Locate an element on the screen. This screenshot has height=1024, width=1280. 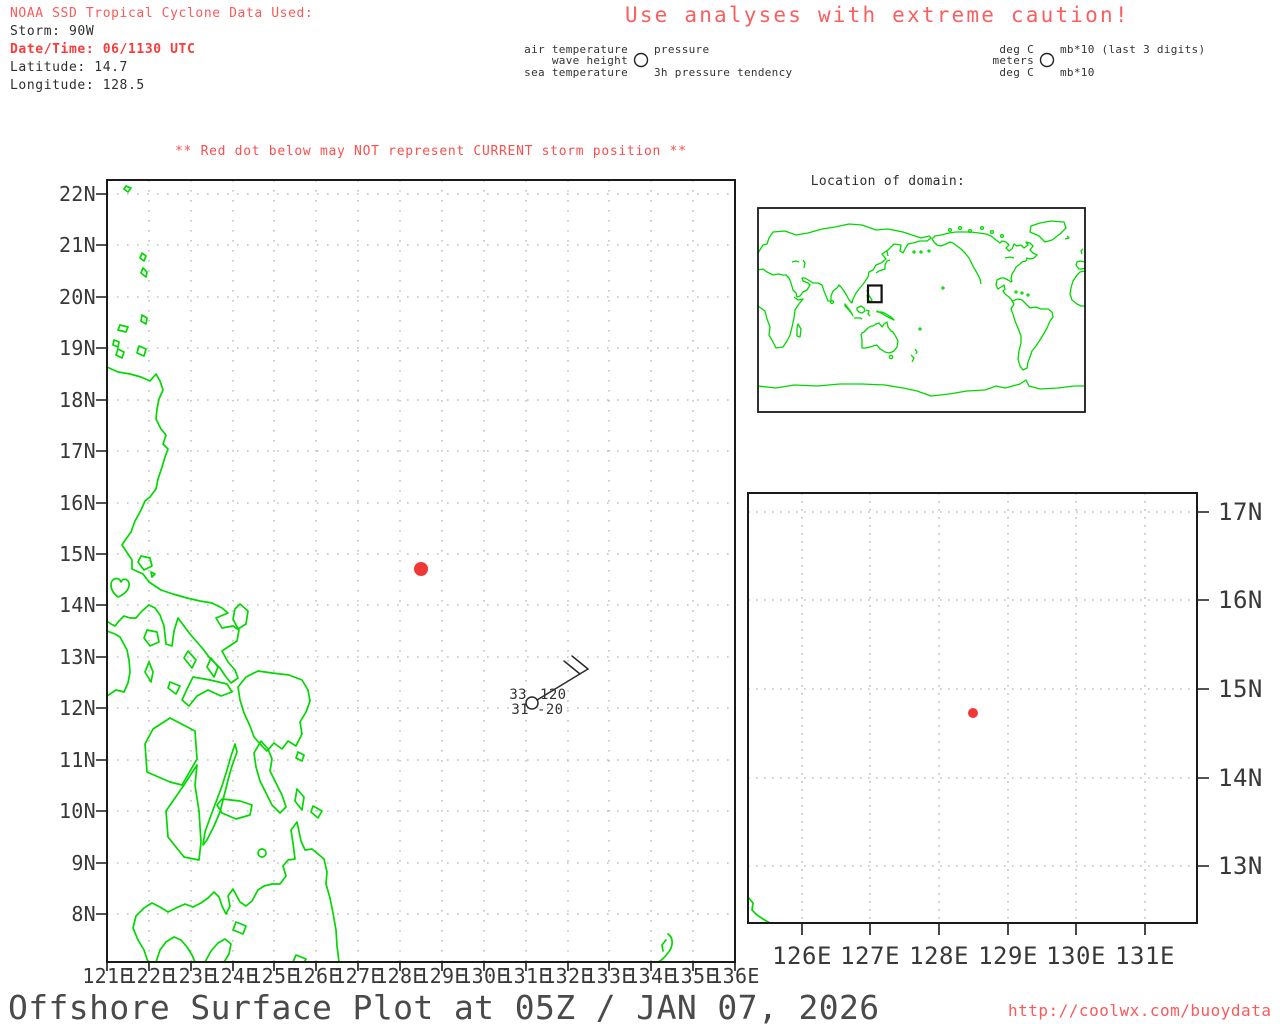
world-inset-border is located at coordinates (921, 310).